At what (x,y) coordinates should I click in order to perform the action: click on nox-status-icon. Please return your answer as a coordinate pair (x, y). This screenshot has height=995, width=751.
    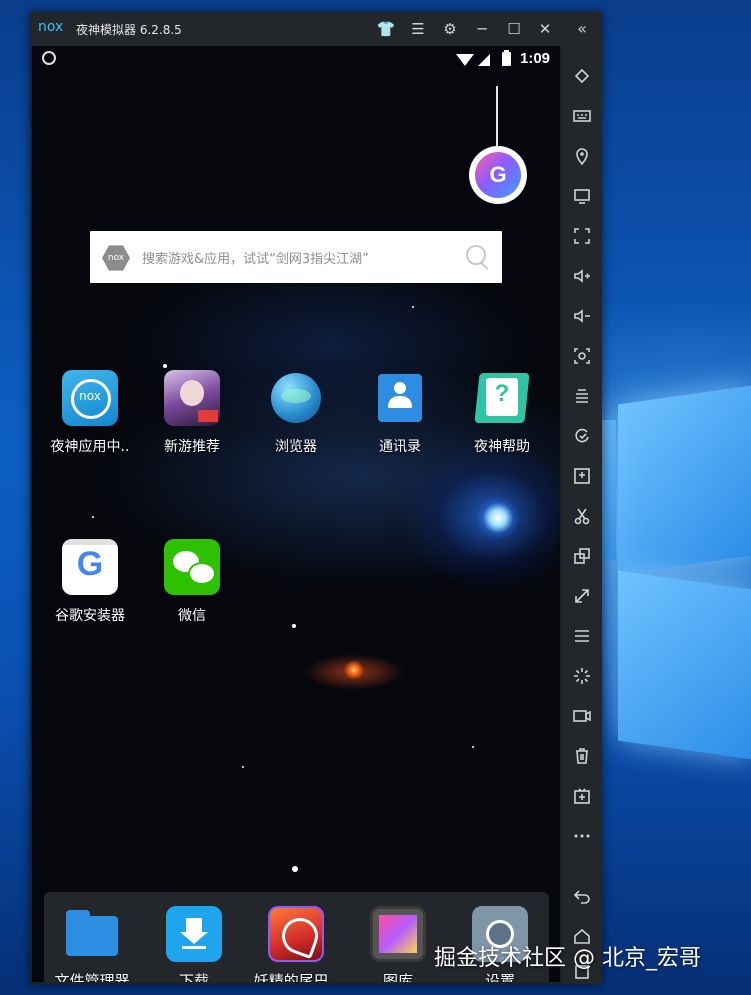
    Looking at the image, I should click on (49, 58).